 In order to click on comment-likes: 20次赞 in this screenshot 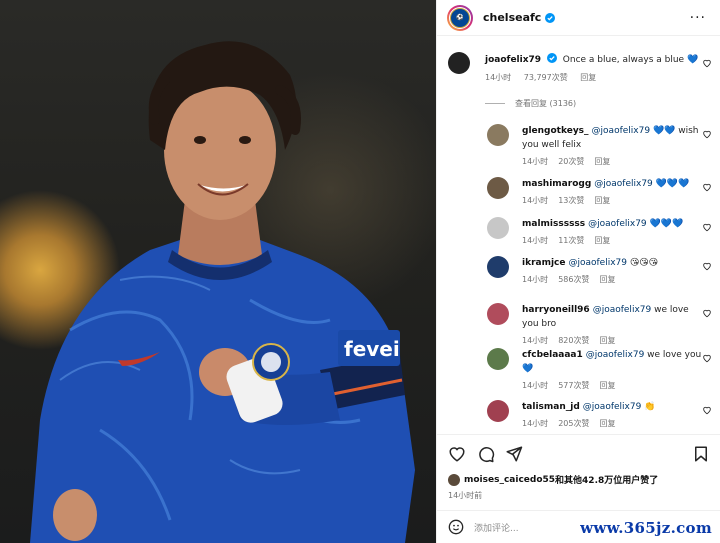, I will do `click(571, 161)`.